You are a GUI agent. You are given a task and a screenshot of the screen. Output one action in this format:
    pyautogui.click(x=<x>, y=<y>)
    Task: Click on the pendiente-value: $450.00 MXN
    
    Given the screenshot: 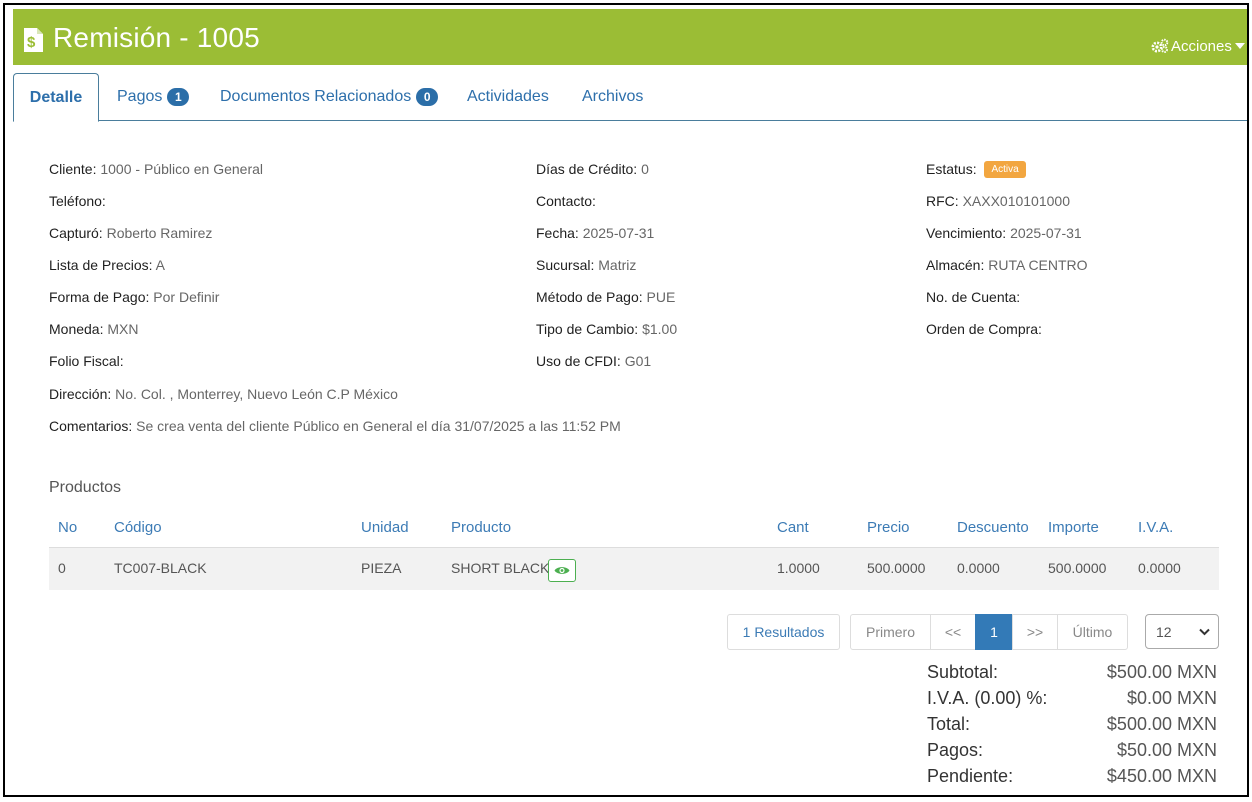 What is the action you would take?
    pyautogui.click(x=1161, y=776)
    